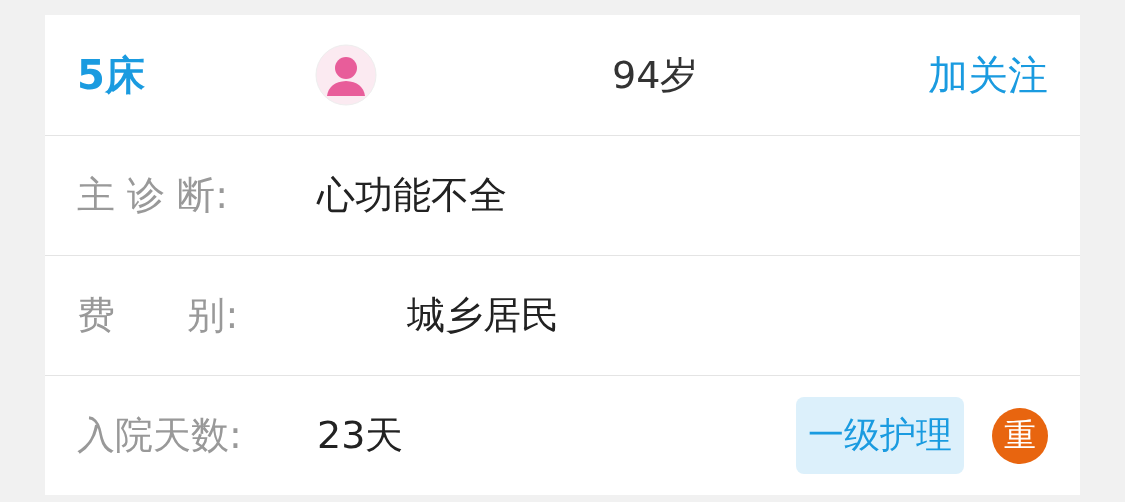 This screenshot has height=502, width=1125. What do you see at coordinates (111, 75) in the screenshot?
I see `bed-number: 5床` at bounding box center [111, 75].